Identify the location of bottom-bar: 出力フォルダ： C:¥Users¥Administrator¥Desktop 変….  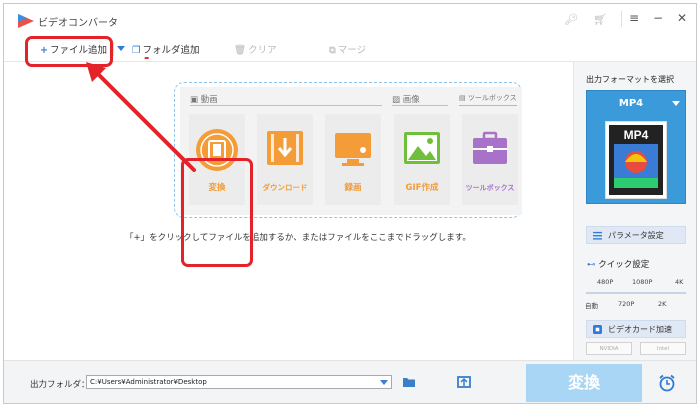
(350, 381).